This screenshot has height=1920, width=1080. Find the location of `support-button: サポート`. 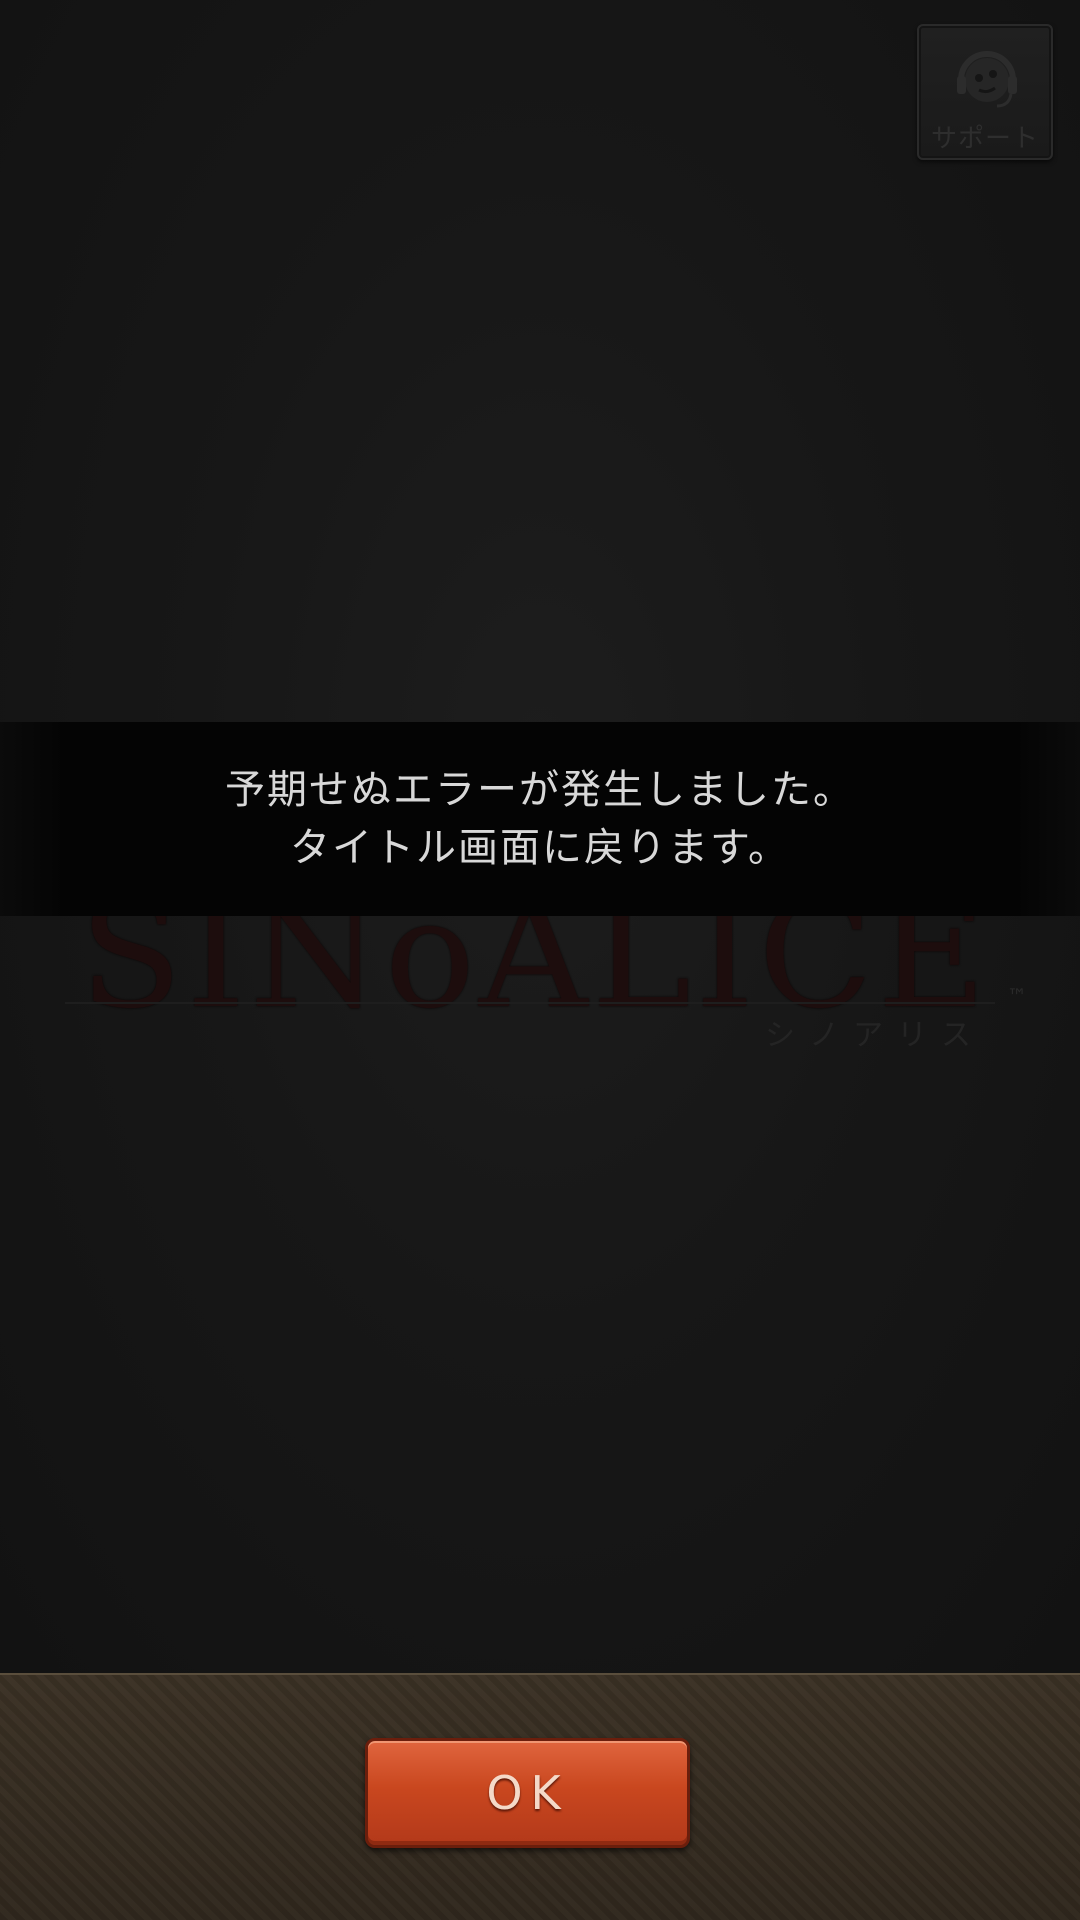

support-button: サポート is located at coordinates (985, 92).